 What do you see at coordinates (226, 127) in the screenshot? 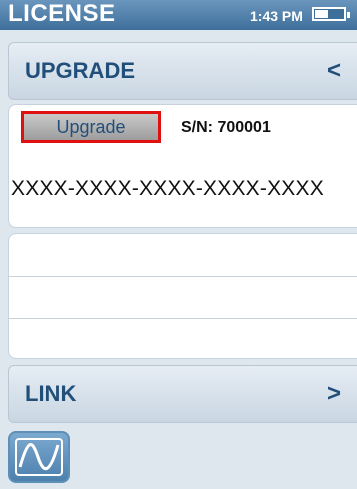
I see `serial-number: S/N: 700001` at bounding box center [226, 127].